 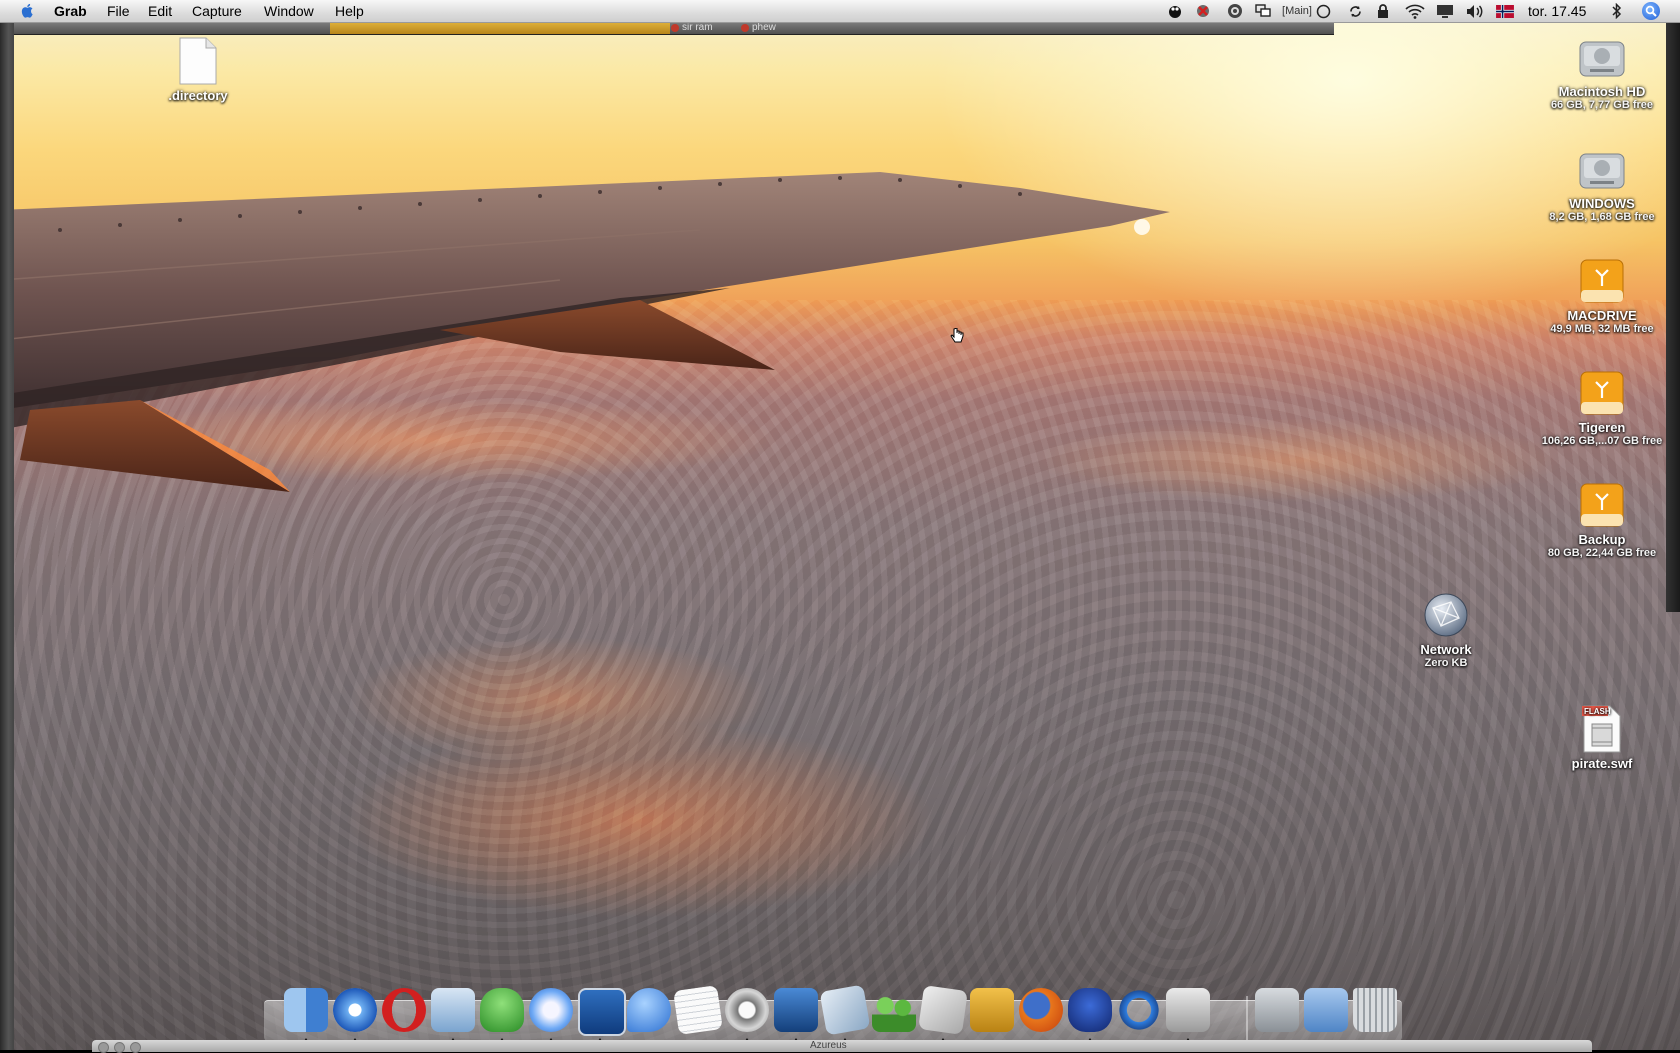 I want to click on apple-menu-icon, so click(x=28, y=10).